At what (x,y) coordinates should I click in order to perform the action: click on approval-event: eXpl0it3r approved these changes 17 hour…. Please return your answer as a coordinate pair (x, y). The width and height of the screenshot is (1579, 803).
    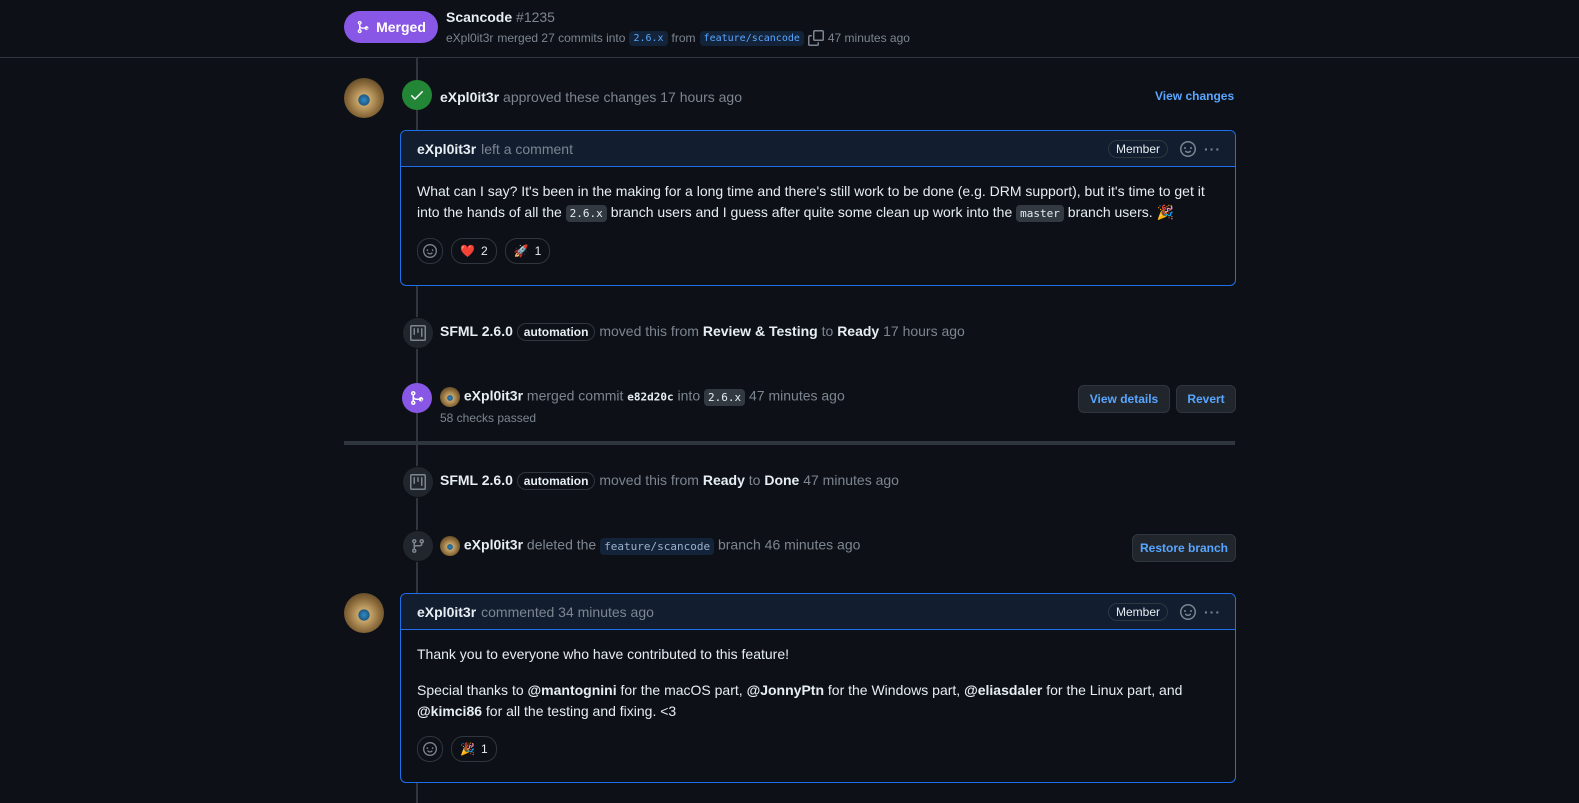
    Looking at the image, I should click on (591, 97).